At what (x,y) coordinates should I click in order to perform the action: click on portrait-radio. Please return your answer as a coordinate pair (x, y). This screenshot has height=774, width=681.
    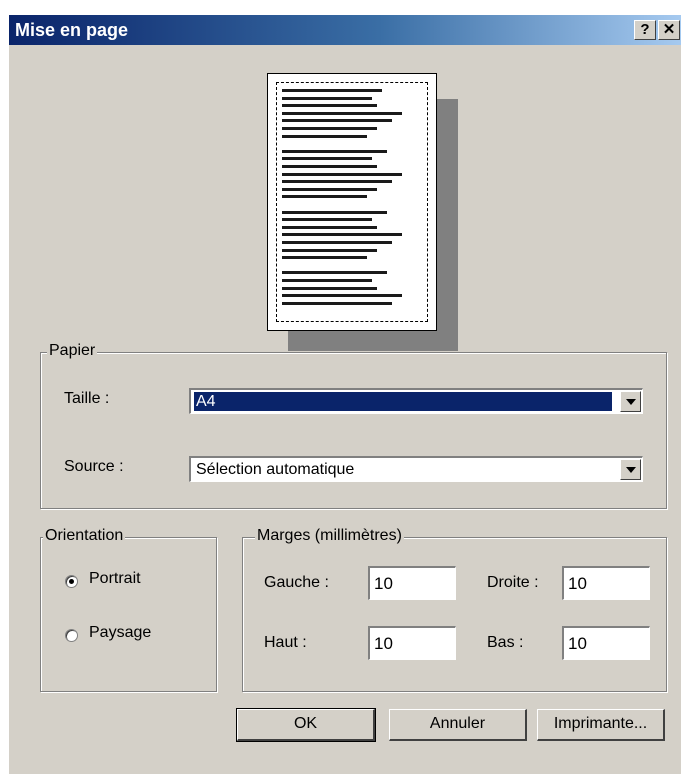
    Looking at the image, I should click on (71, 581).